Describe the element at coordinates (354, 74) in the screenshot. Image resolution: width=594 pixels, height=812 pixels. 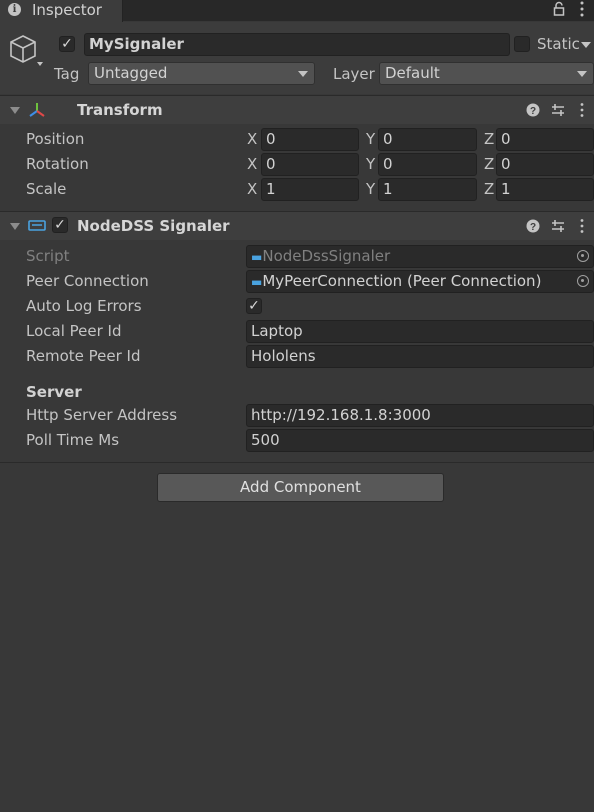
I see `layer-label: Layer` at that location.